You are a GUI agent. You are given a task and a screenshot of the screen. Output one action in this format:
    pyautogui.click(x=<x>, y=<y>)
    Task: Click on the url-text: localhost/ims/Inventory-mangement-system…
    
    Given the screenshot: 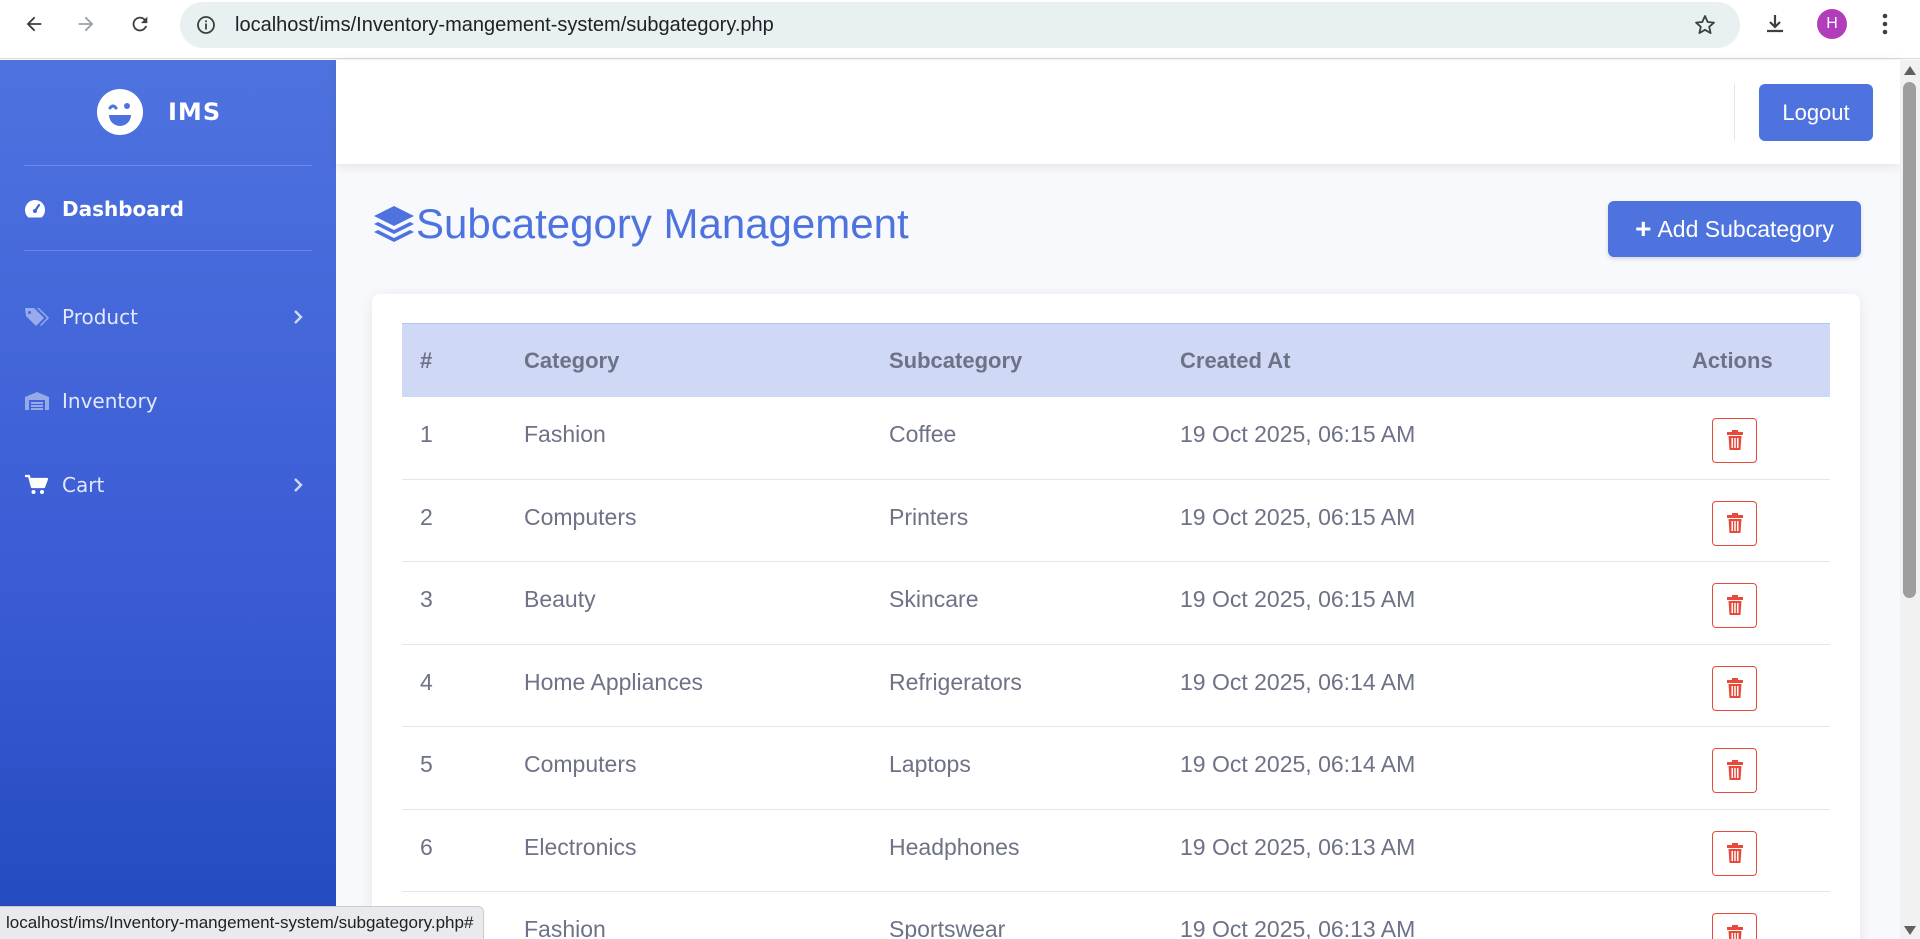 What is the action you would take?
    pyautogui.click(x=504, y=25)
    